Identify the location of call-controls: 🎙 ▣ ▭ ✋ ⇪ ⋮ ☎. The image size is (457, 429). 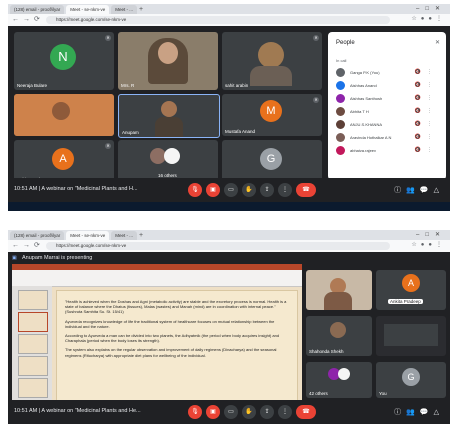
(252, 412).